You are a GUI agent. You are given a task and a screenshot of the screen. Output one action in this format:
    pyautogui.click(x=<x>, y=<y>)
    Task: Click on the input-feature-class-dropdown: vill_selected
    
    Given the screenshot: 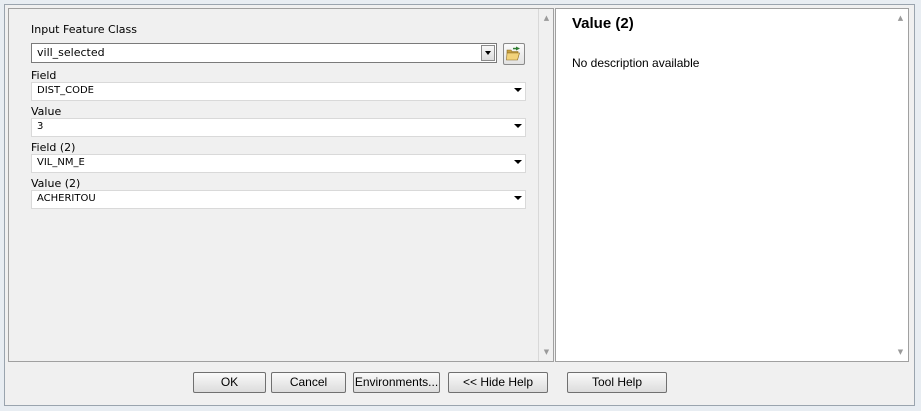 What is the action you would take?
    pyautogui.click(x=264, y=53)
    